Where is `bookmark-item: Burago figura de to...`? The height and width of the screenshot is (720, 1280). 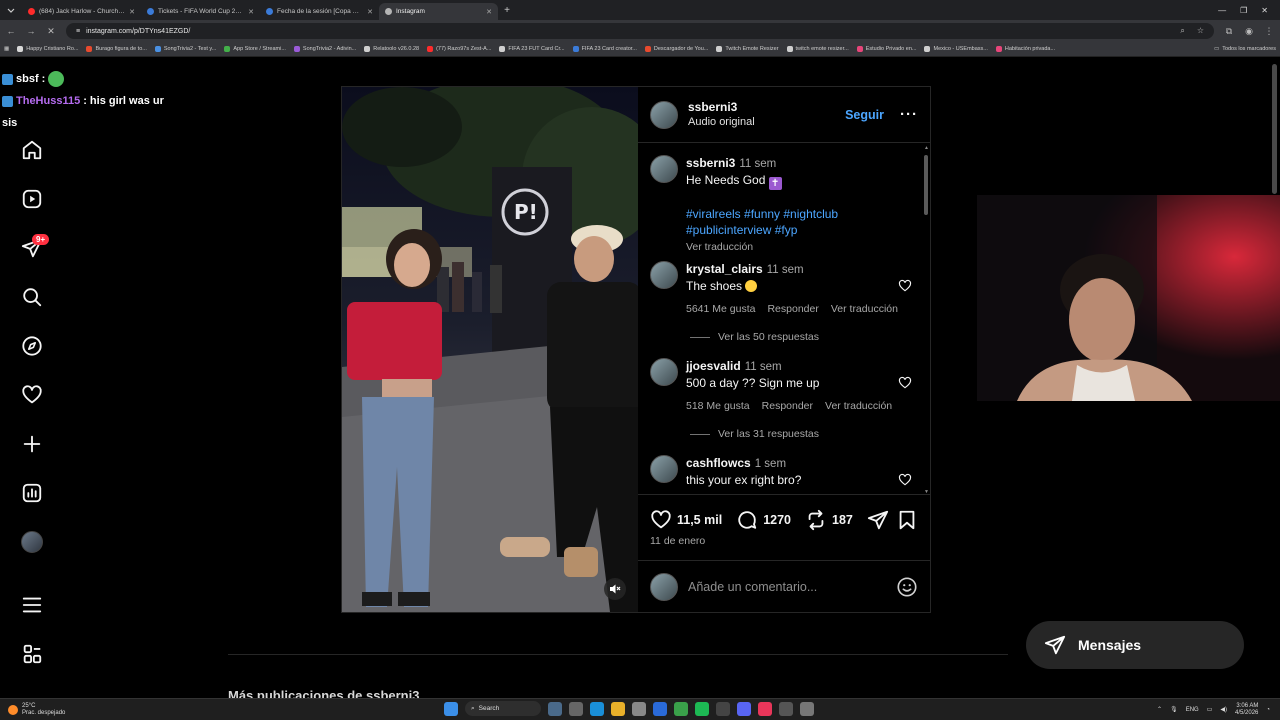 bookmark-item: Burago figura de to... is located at coordinates (116, 49).